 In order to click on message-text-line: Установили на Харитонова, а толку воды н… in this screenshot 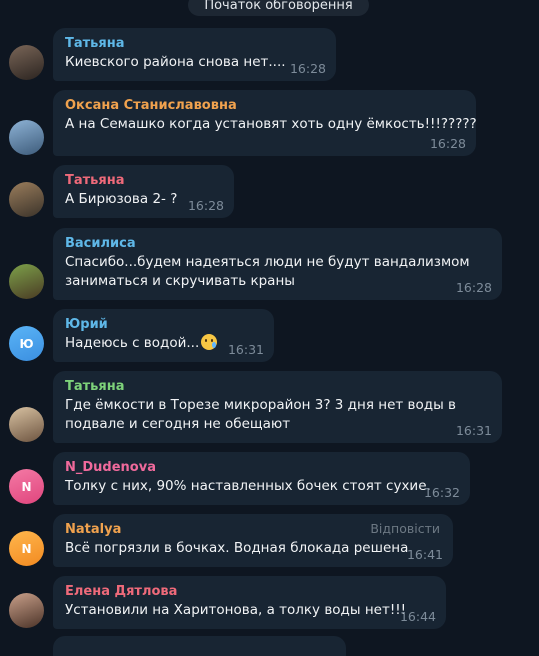, I will do `click(236, 610)`.